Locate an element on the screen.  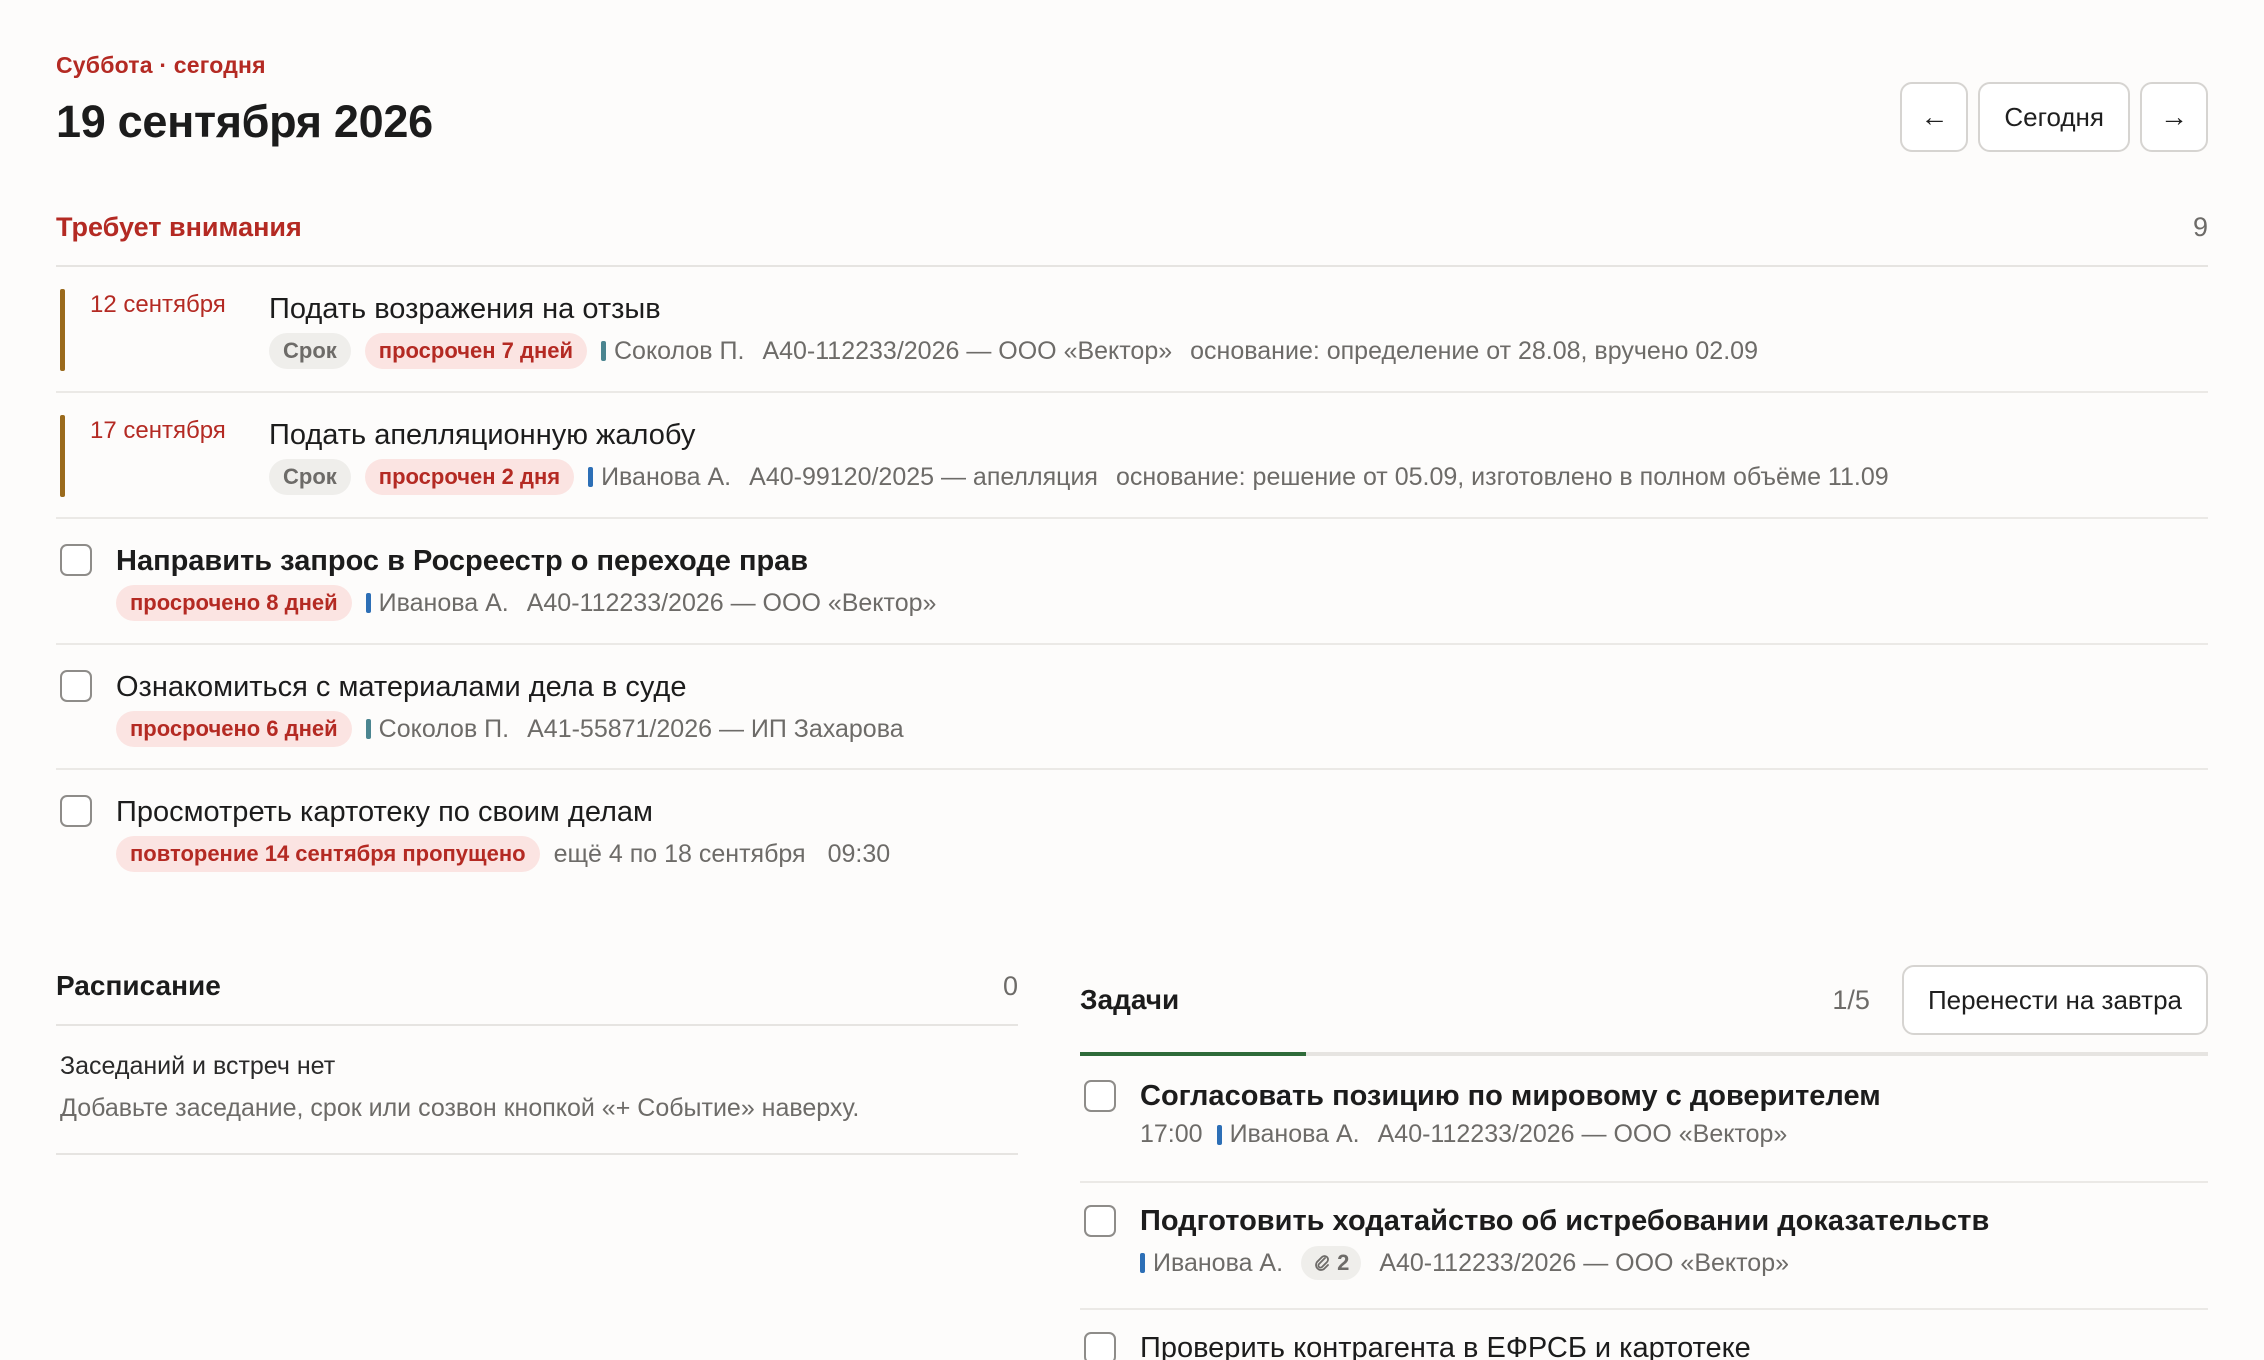
attachments-badge: 2 is located at coordinates (1331, 1263).